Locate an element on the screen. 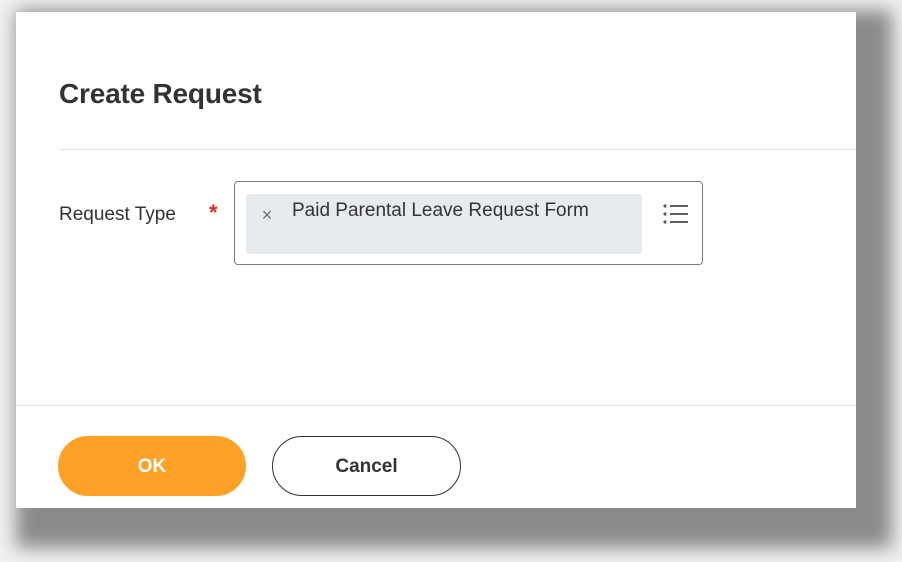 The width and height of the screenshot is (902, 562). ok-button: OK is located at coordinates (152, 466).